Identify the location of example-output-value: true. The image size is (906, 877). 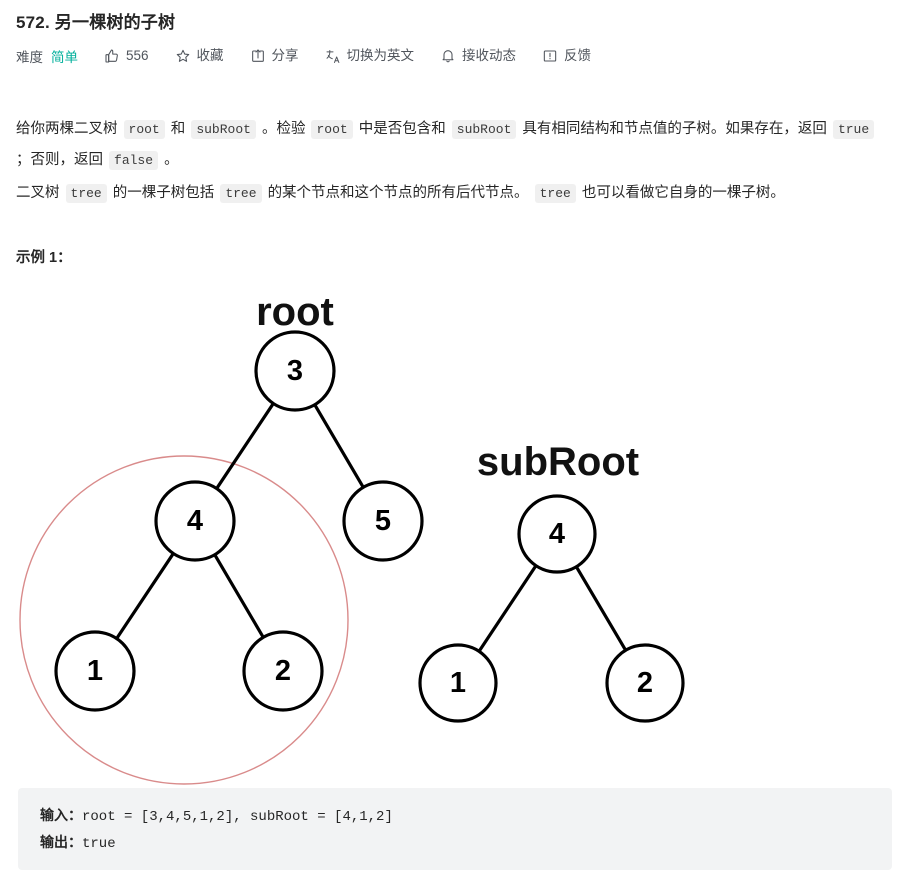
(99, 844).